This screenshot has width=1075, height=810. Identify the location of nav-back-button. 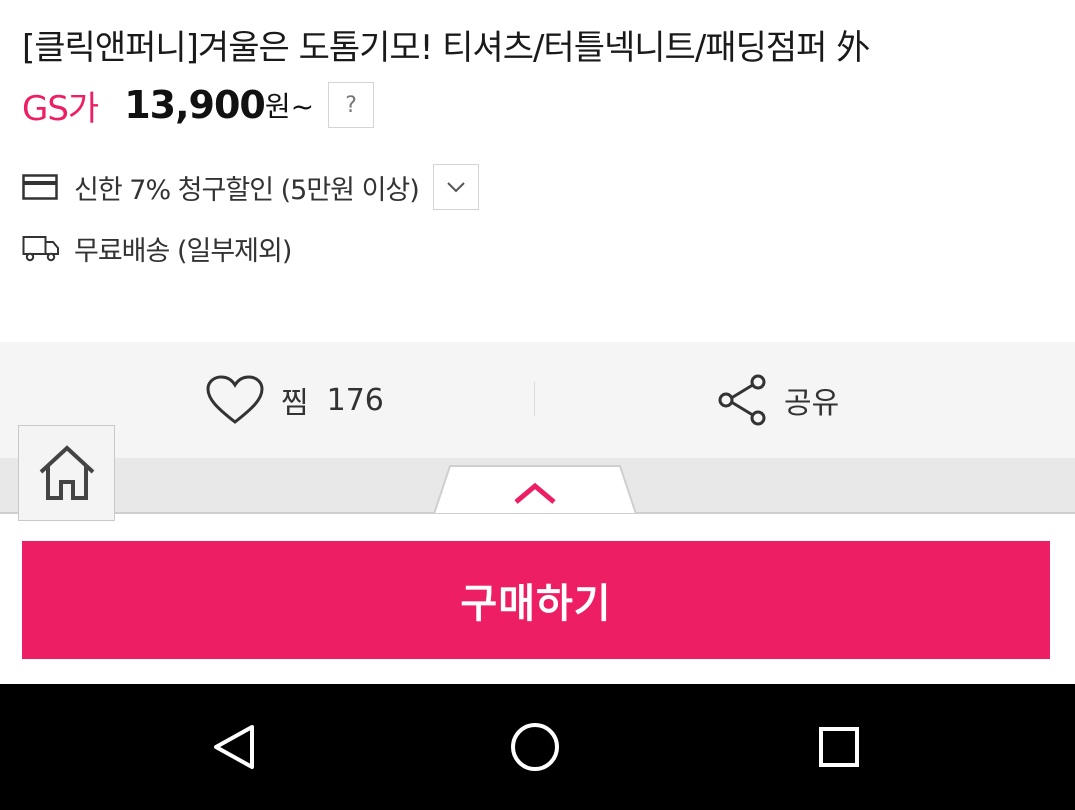
(233, 747).